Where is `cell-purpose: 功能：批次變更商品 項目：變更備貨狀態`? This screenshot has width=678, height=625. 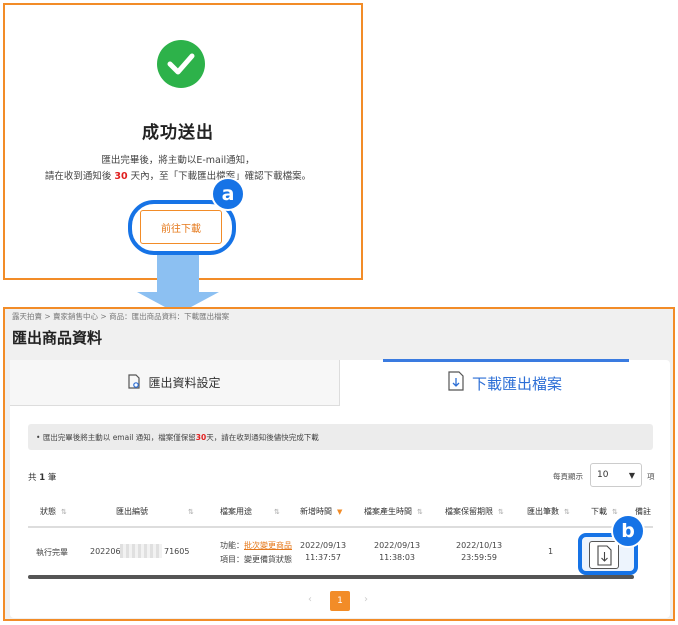
cell-purpose: 功能：批次變更商品 項目：變更備貨狀態 is located at coordinates (256, 552).